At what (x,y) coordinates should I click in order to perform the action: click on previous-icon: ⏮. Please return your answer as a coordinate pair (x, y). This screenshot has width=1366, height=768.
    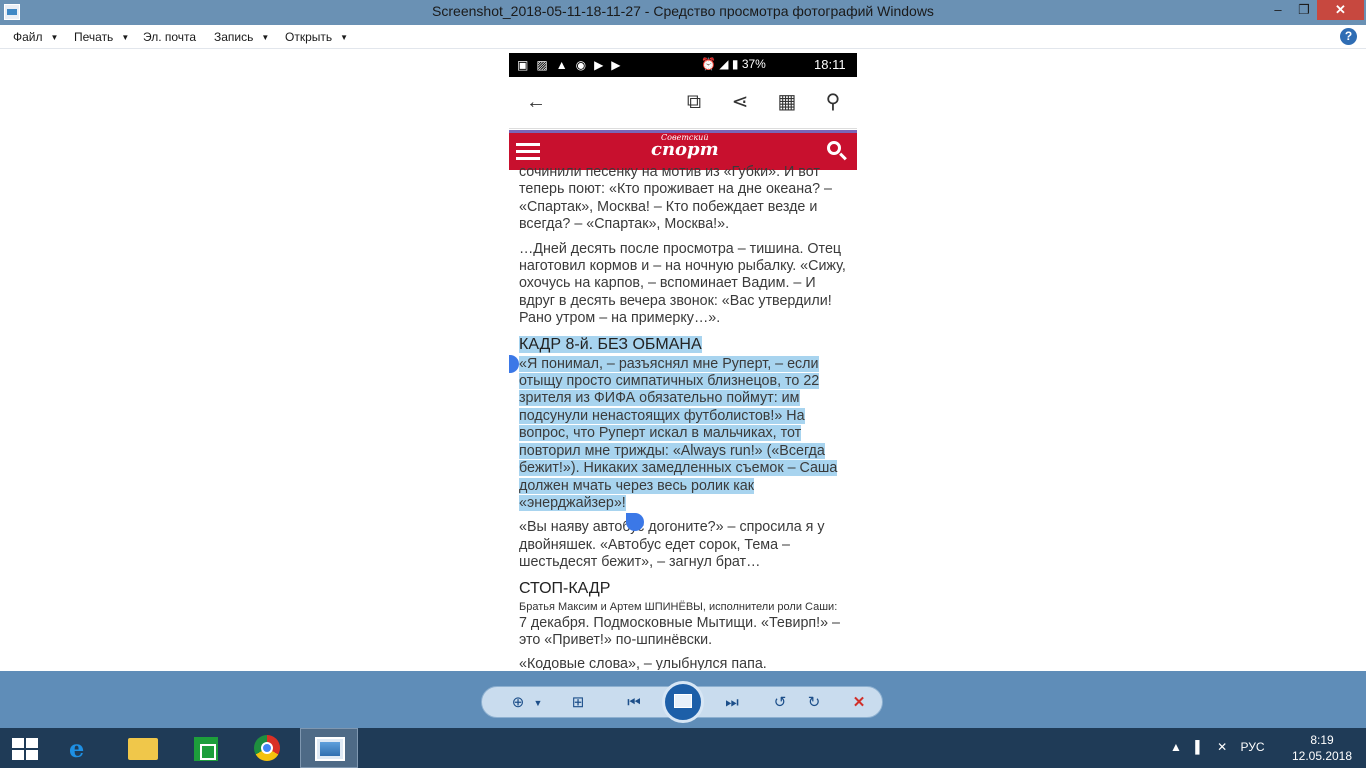
    Looking at the image, I should click on (634, 703).